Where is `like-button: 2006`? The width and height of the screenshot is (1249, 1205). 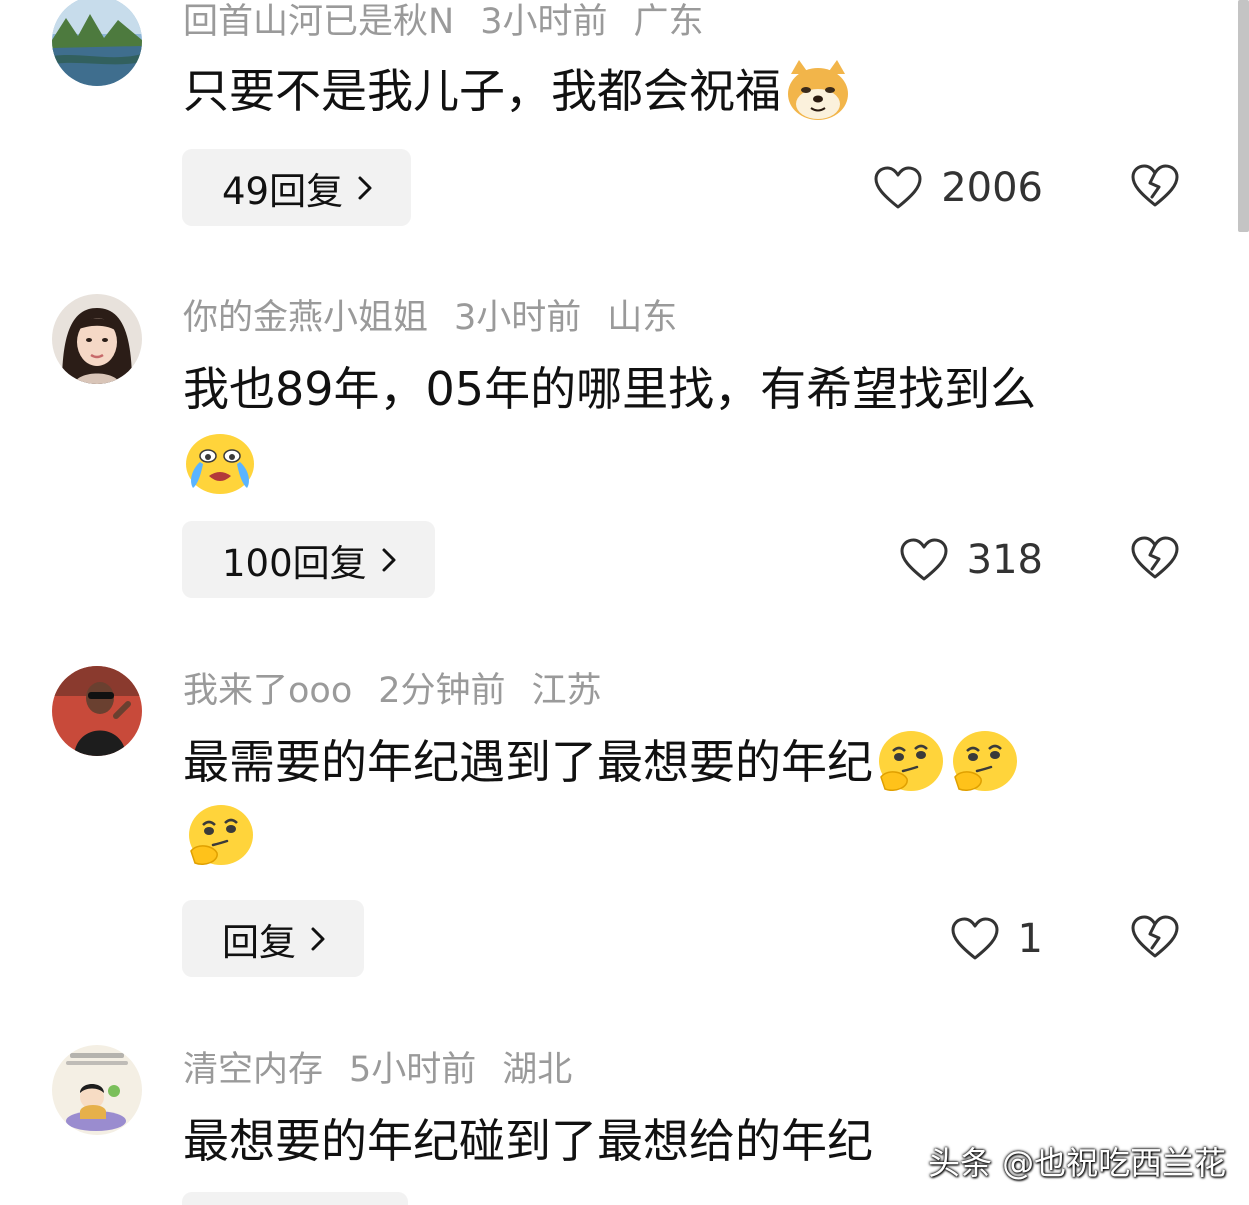
like-button: 2006 is located at coordinates (958, 187).